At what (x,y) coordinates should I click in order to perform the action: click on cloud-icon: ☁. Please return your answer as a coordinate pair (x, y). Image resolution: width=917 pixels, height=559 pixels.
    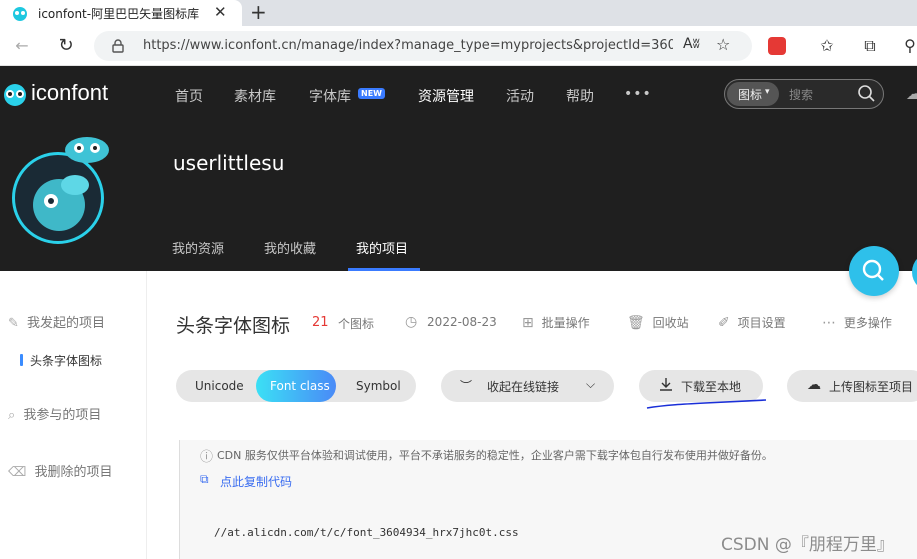
    Looking at the image, I should click on (911, 93).